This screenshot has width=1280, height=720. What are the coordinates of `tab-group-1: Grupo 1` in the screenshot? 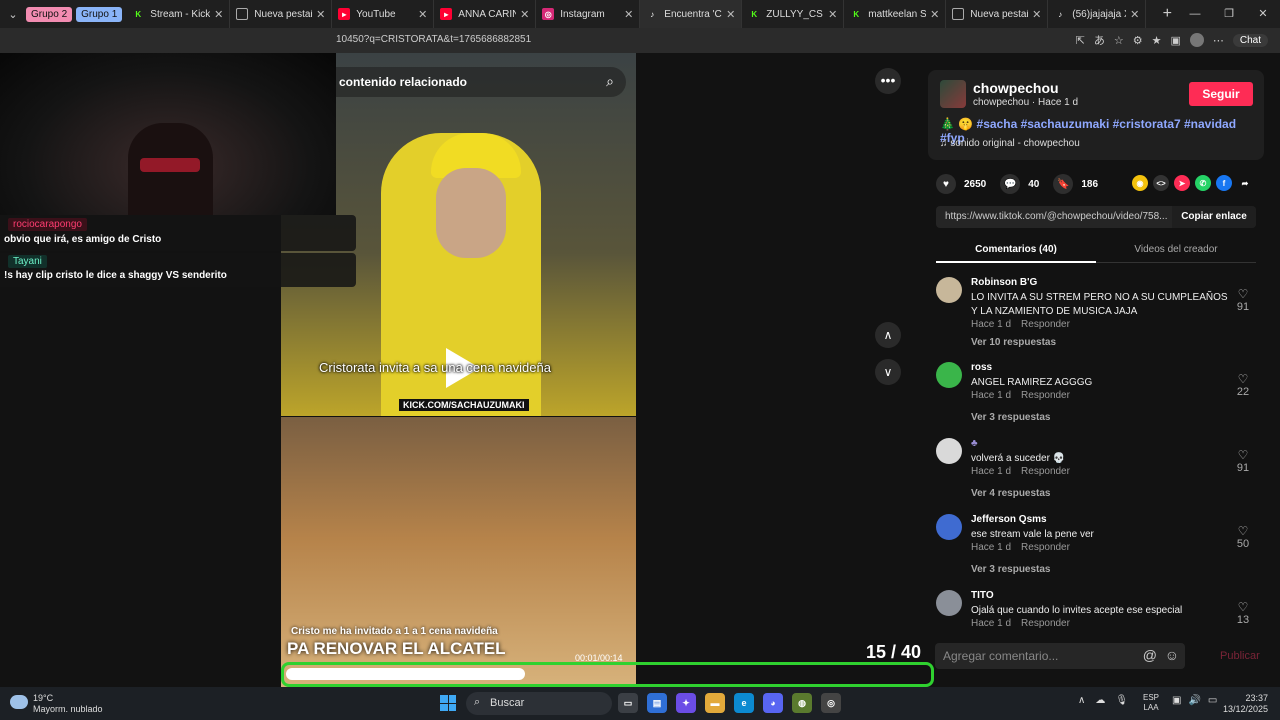 It's located at (99, 14).